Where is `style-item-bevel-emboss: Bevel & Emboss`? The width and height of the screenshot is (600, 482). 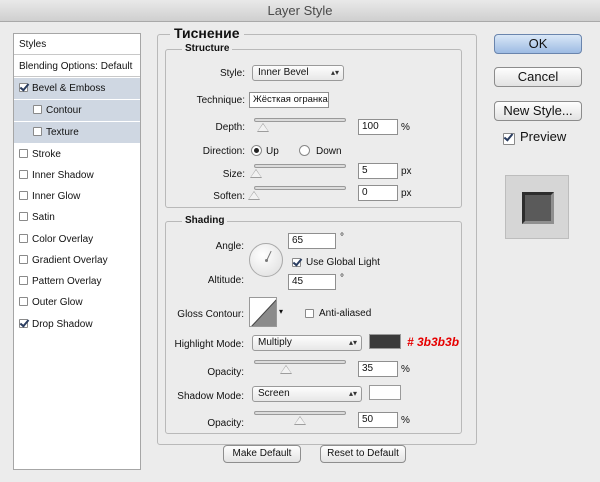 style-item-bevel-emboss: Bevel & Emboss is located at coordinates (77, 88).